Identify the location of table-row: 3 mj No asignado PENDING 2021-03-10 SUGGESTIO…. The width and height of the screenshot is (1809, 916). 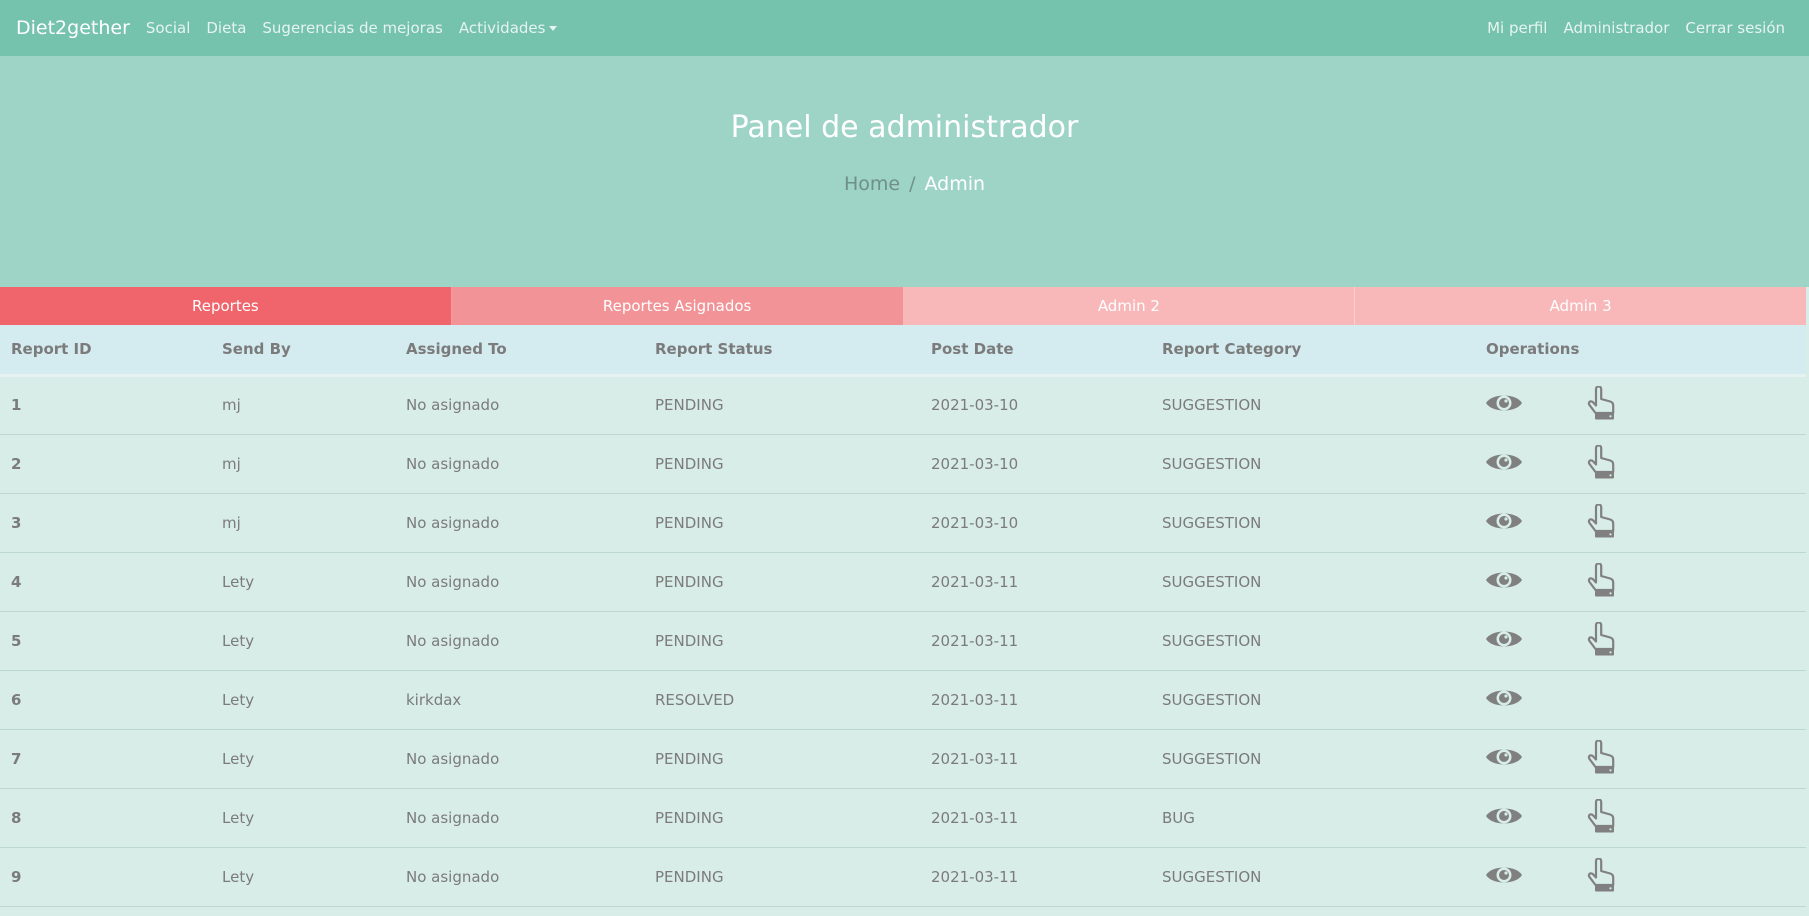
(903, 522).